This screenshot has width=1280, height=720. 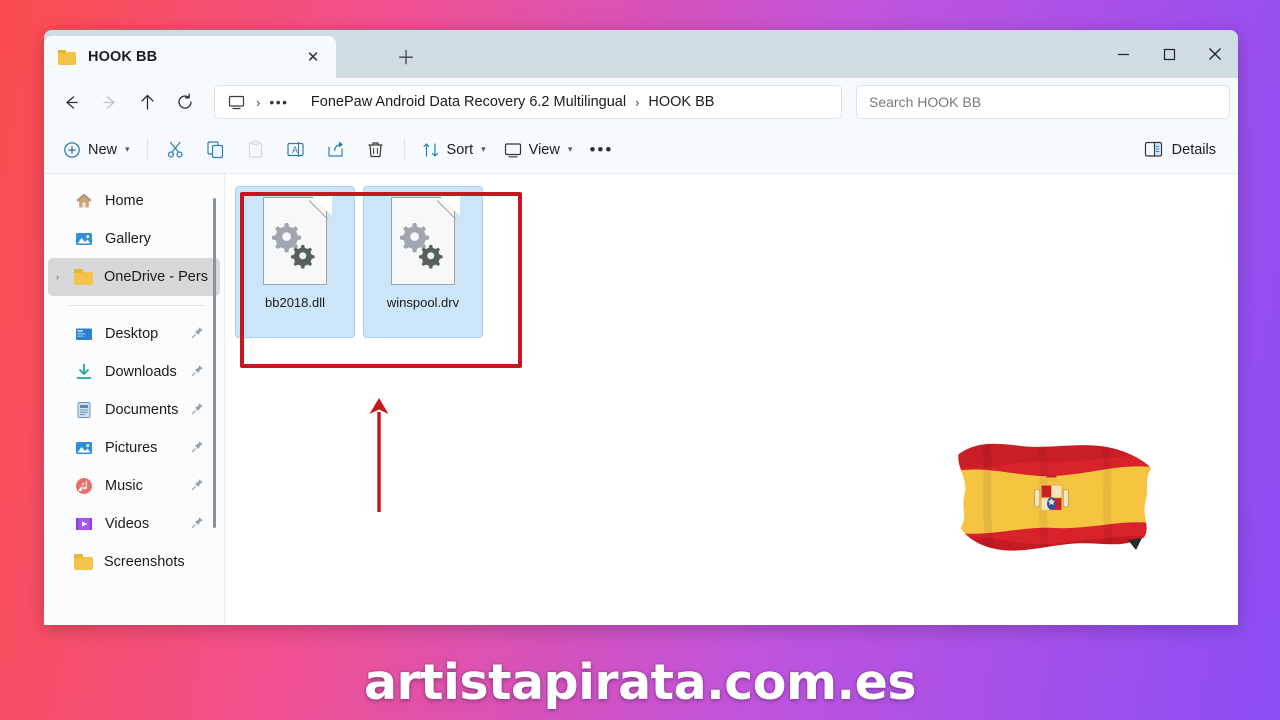 I want to click on sidebar-item-label: Screenshots, so click(x=144, y=562).